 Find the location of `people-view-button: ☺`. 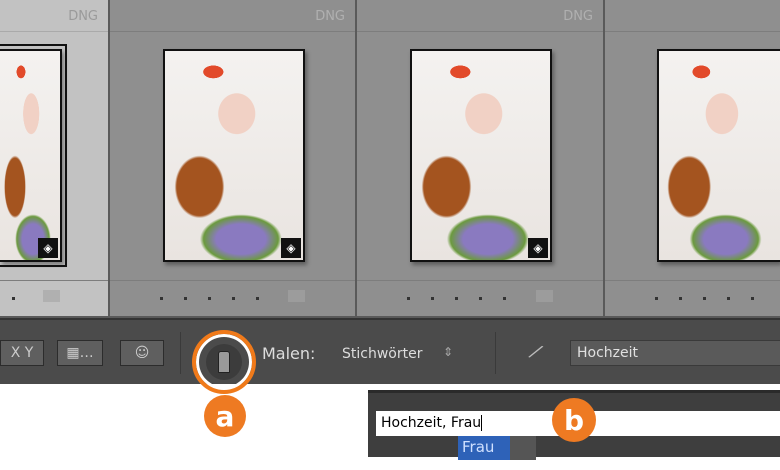

people-view-button: ☺ is located at coordinates (142, 353).